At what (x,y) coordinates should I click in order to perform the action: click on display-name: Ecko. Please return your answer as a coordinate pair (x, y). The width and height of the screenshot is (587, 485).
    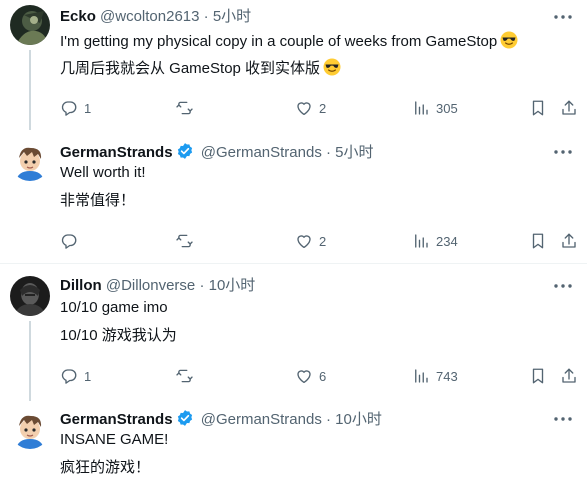
    Looking at the image, I should click on (78, 16).